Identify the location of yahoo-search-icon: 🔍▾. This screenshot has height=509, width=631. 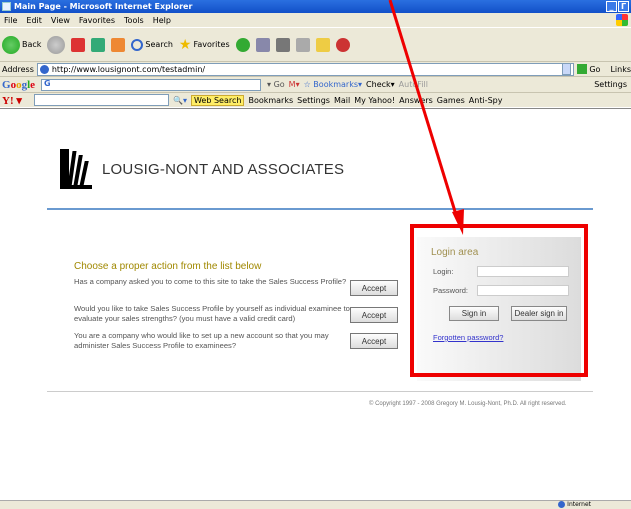
(180, 100).